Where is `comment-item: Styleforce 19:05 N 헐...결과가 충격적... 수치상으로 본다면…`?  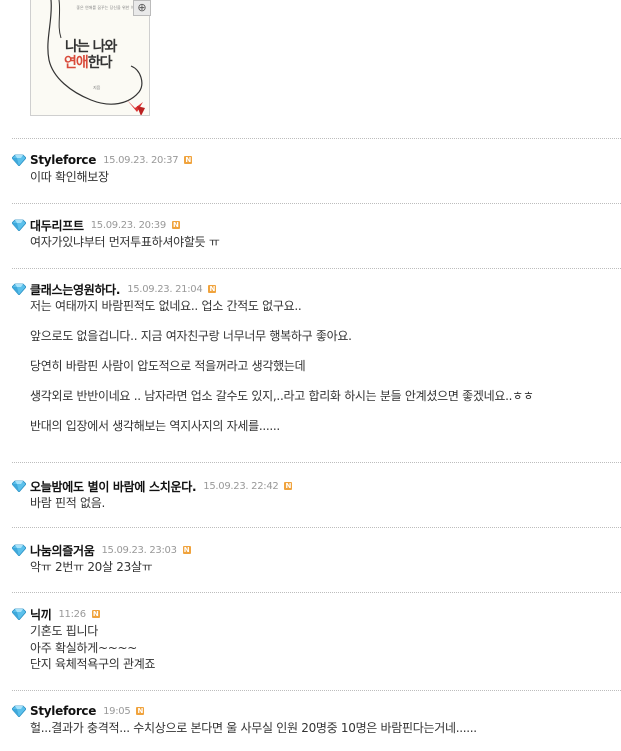
comment-item: Styleforce 19:05 N 헐...결과가 충격적... 수치상으로 본다면… is located at coordinates (312, 719).